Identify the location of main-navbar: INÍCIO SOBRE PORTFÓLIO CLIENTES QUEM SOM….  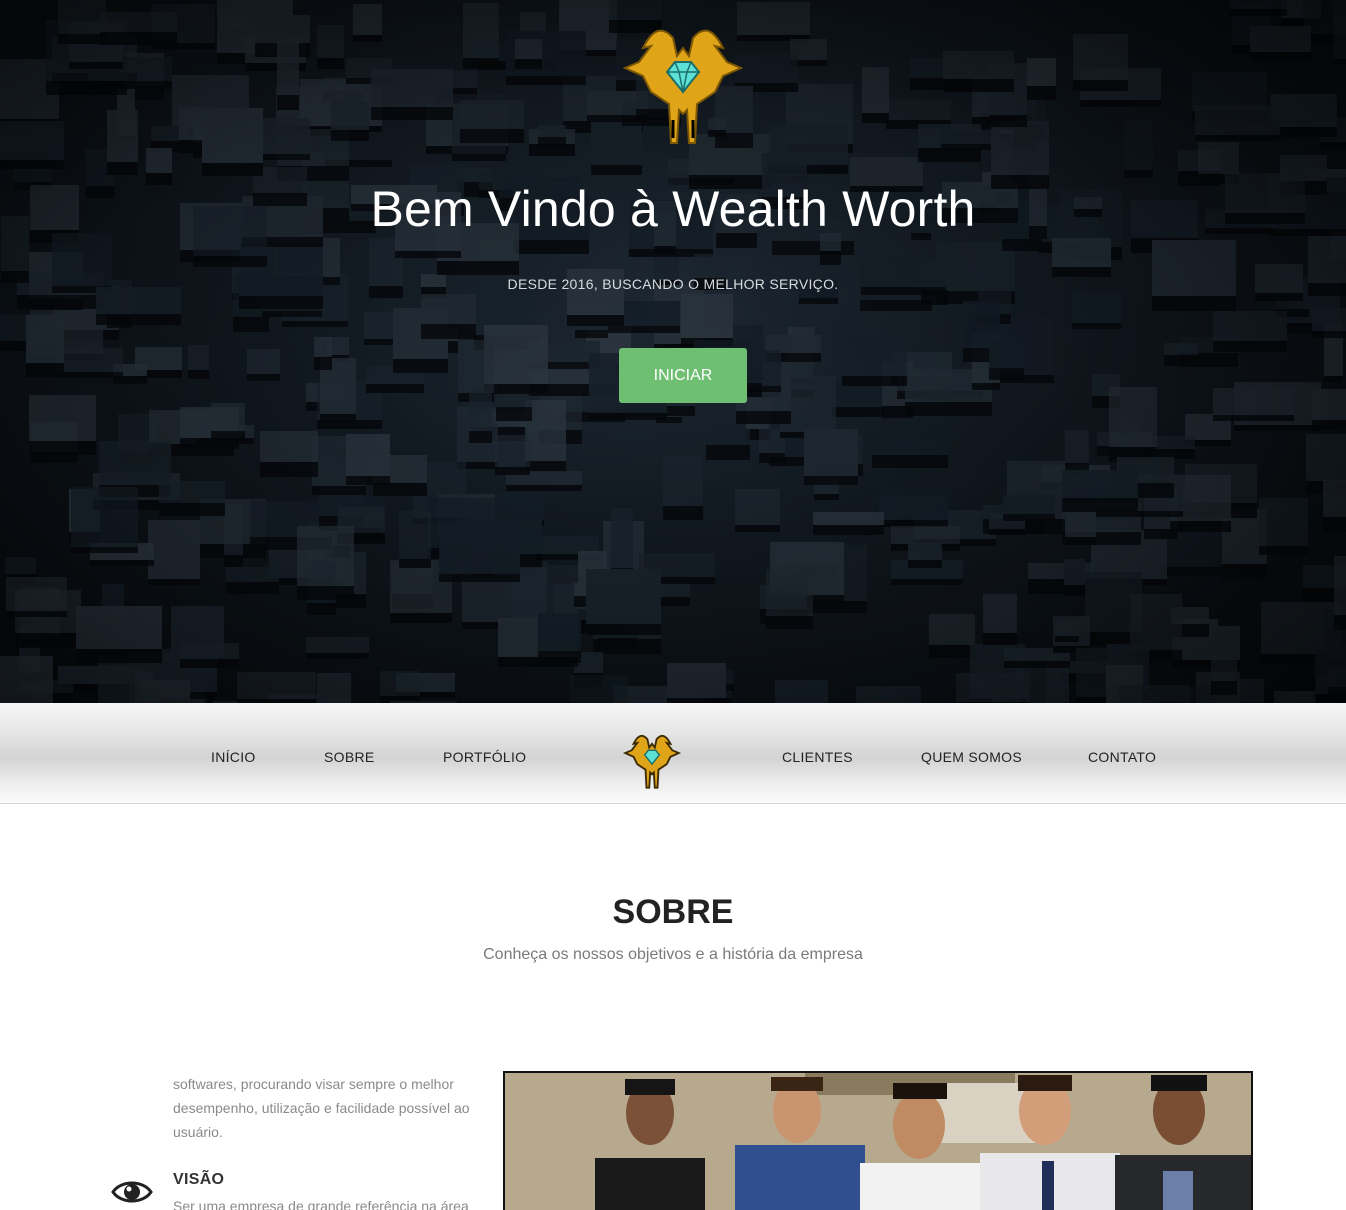
(673, 753).